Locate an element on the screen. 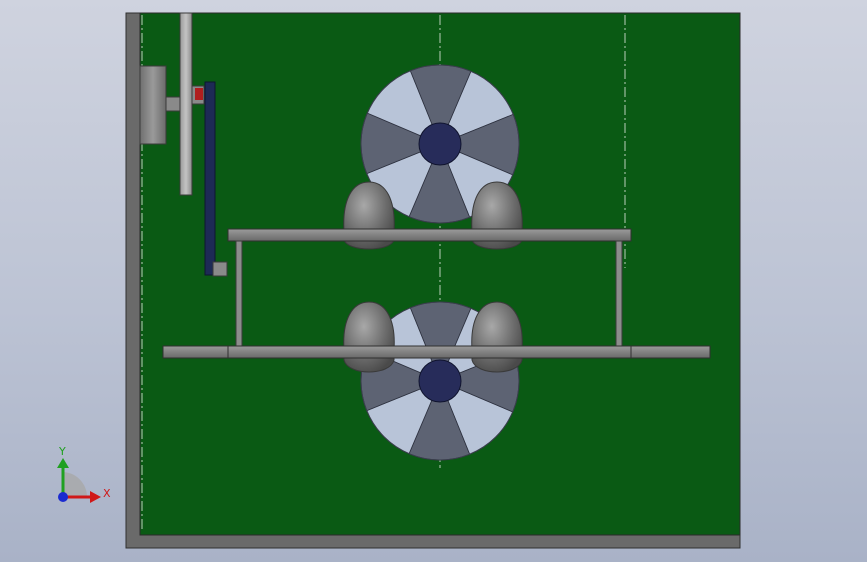  axle-left is located at coordinates (196, 352).